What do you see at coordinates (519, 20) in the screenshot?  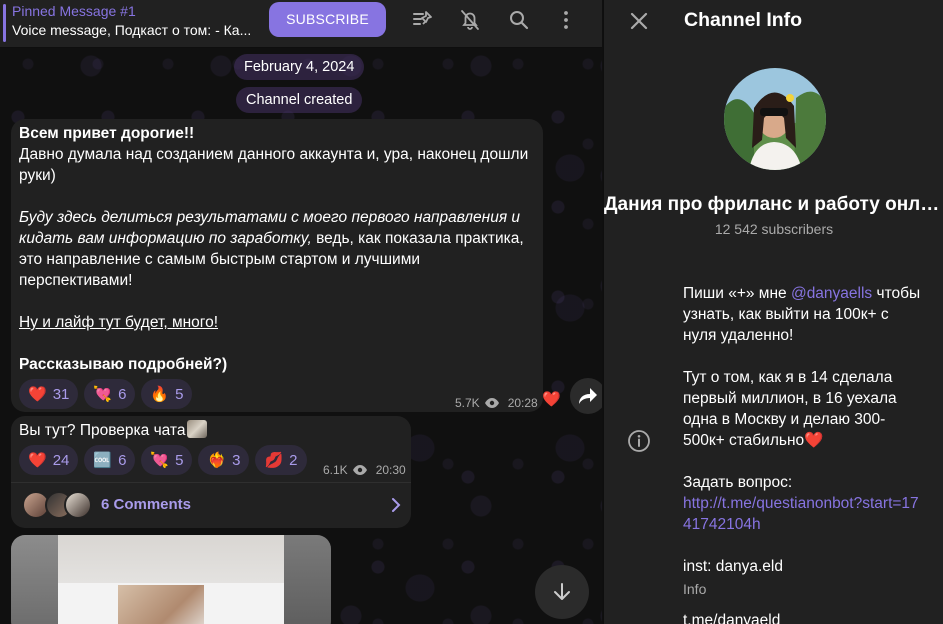 I see `search-icon` at bounding box center [519, 20].